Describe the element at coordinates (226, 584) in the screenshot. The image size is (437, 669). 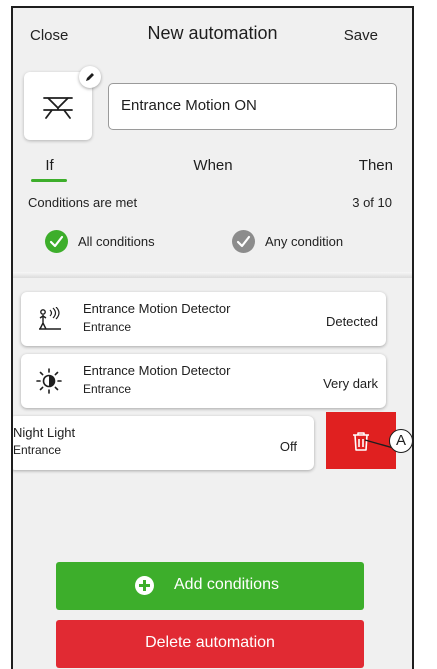
I see `add-conditions-label: Add conditions` at that location.